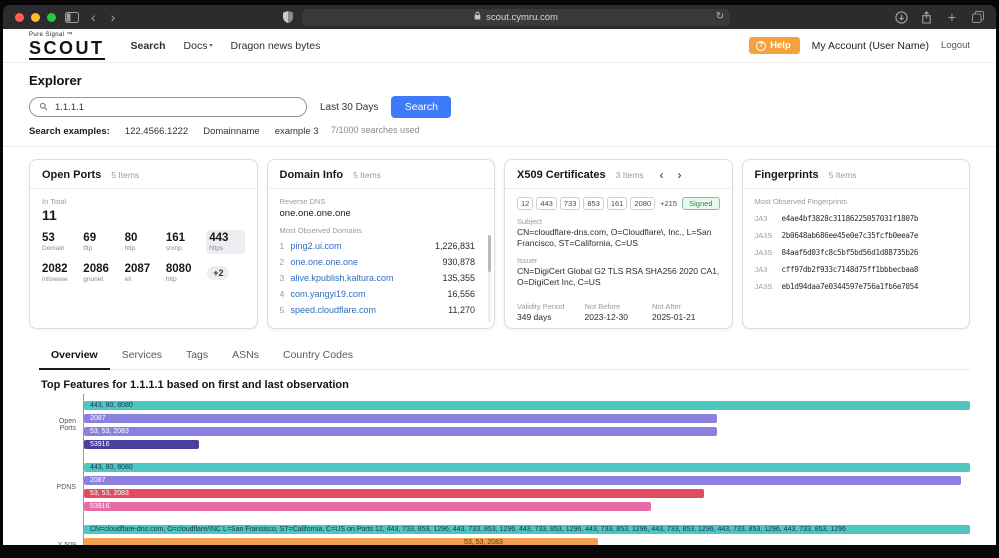 The image size is (999, 558). Describe the element at coordinates (761, 45) in the screenshot. I see `question-icon: ?` at that location.